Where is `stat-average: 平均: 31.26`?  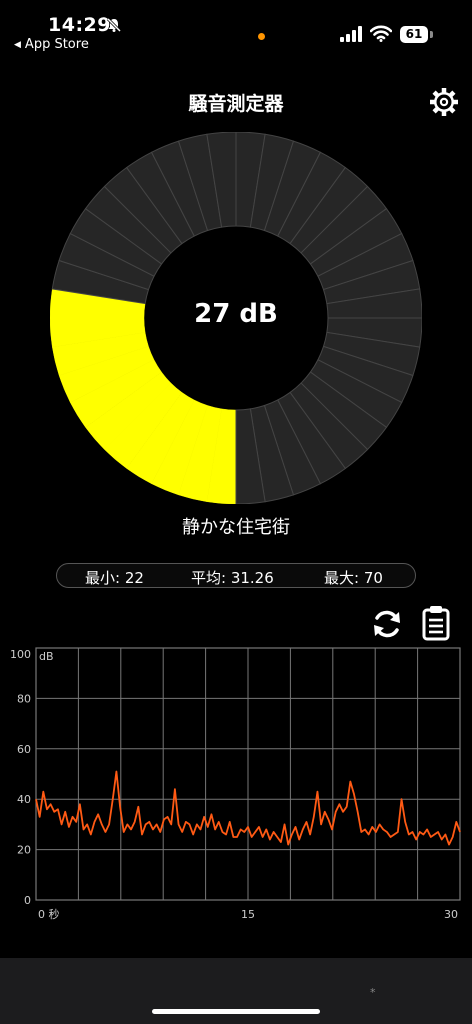
stat-average: 平均: 31.26 is located at coordinates (232, 578).